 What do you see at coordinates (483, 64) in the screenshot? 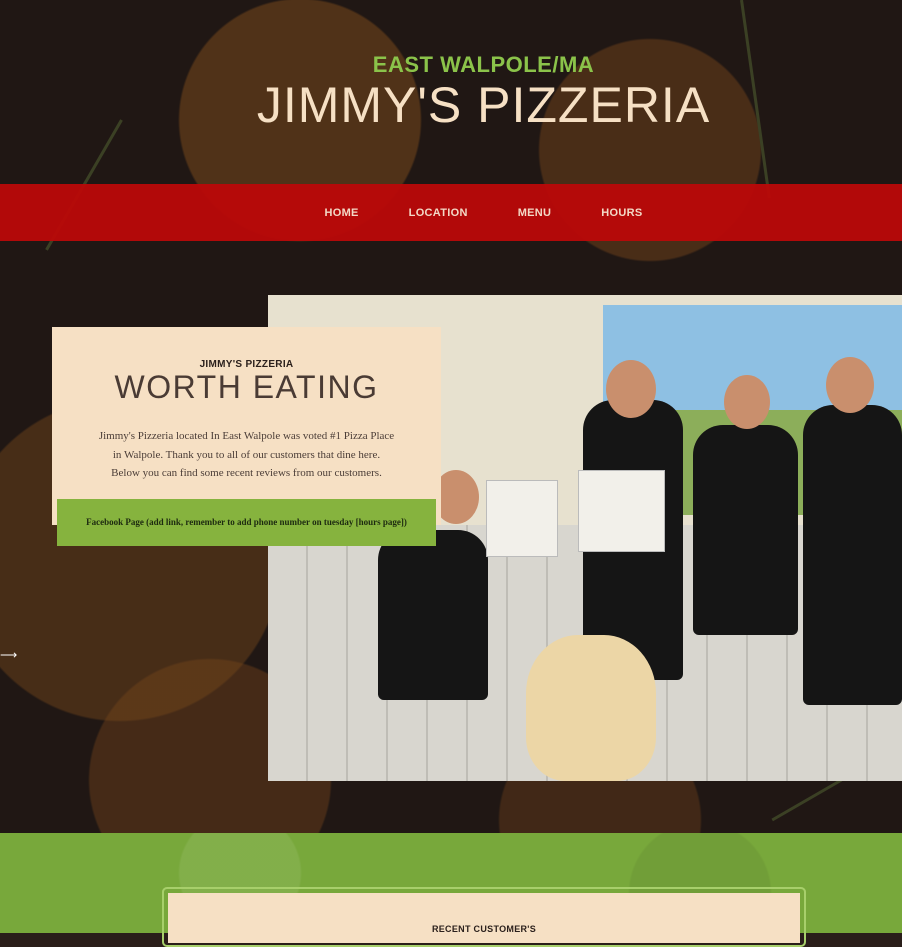
I see `location-subtitle: EAST WALPOLE/MA` at bounding box center [483, 64].